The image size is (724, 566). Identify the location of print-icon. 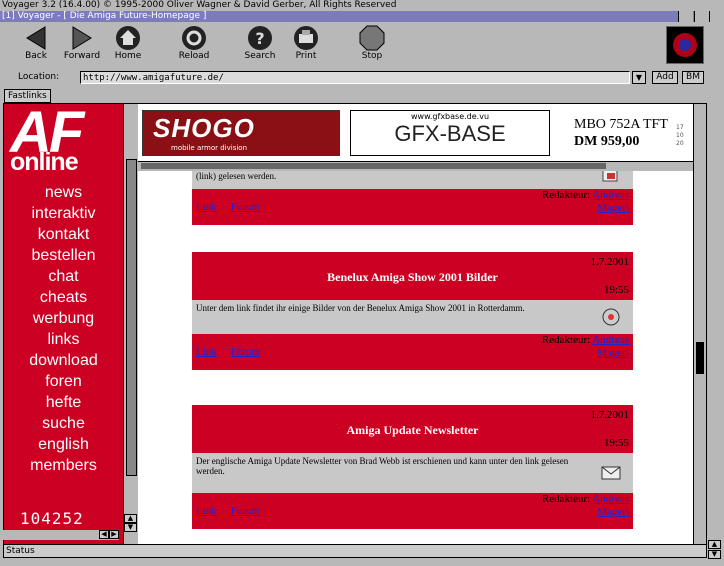
(306, 38).